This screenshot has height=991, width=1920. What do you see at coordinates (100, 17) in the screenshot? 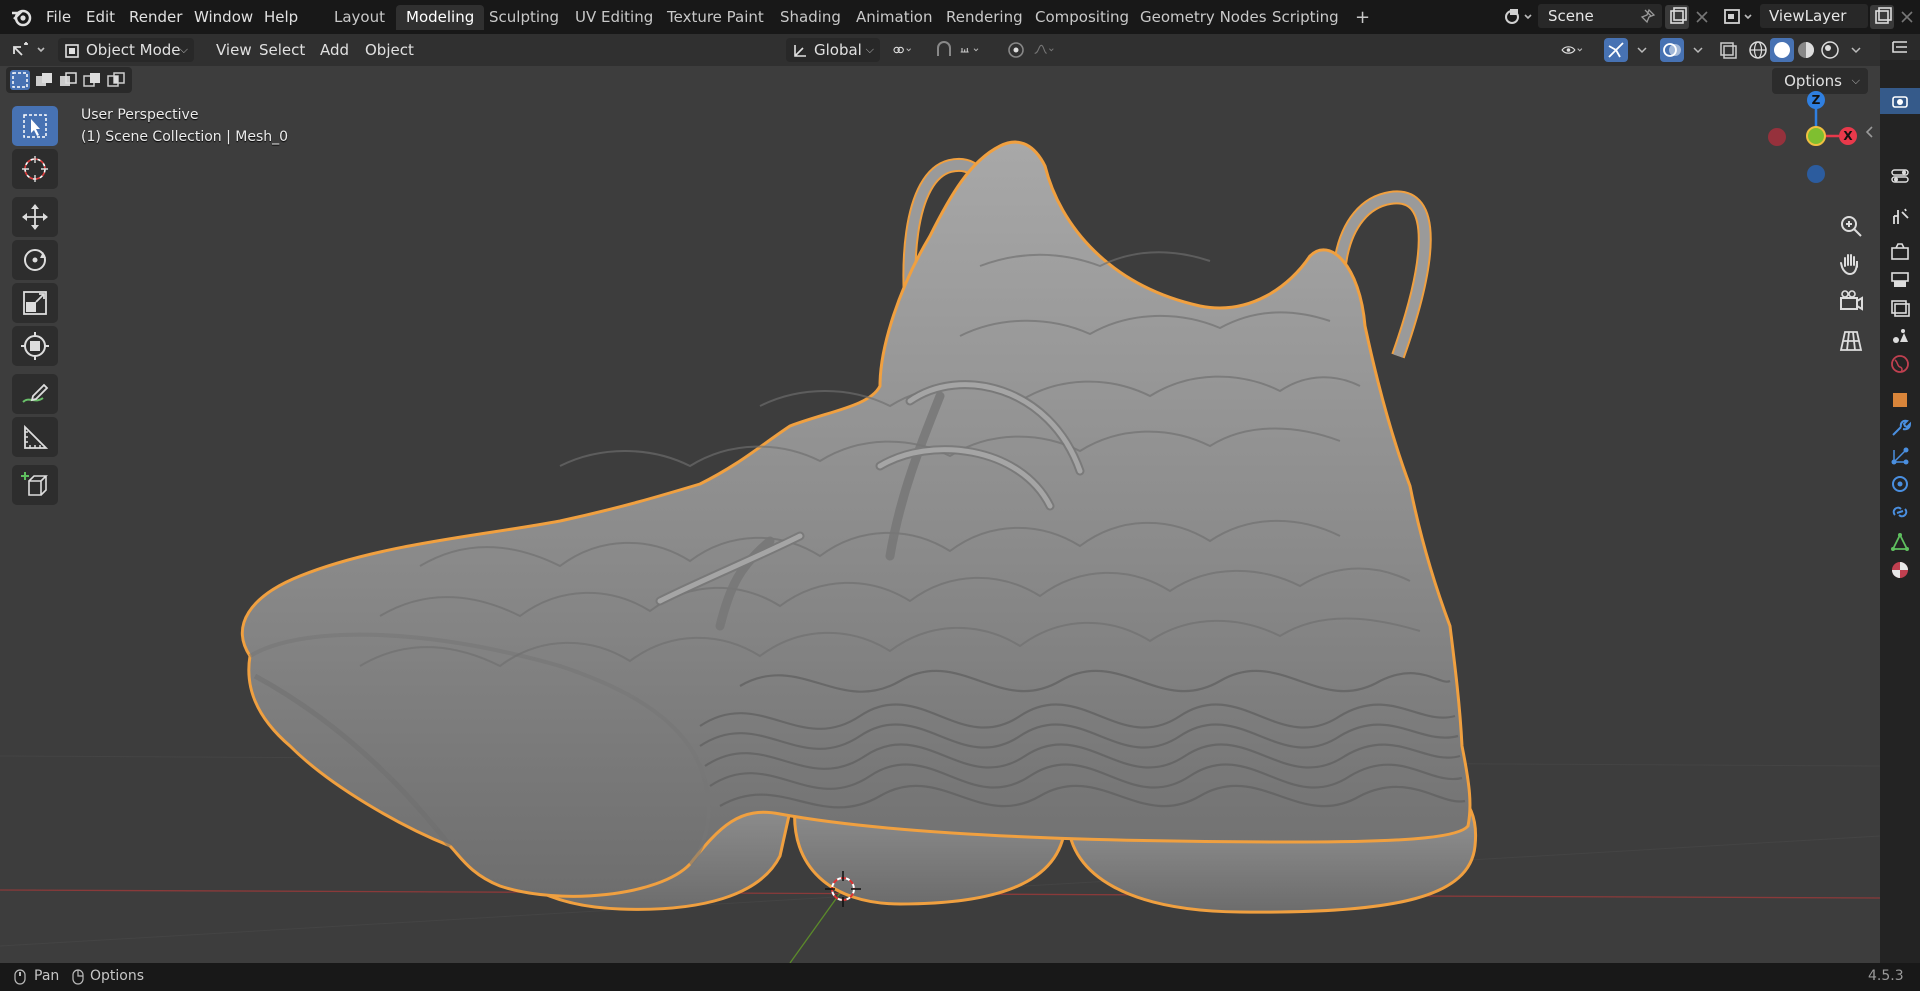
I see `menu-edit: Edit` at bounding box center [100, 17].